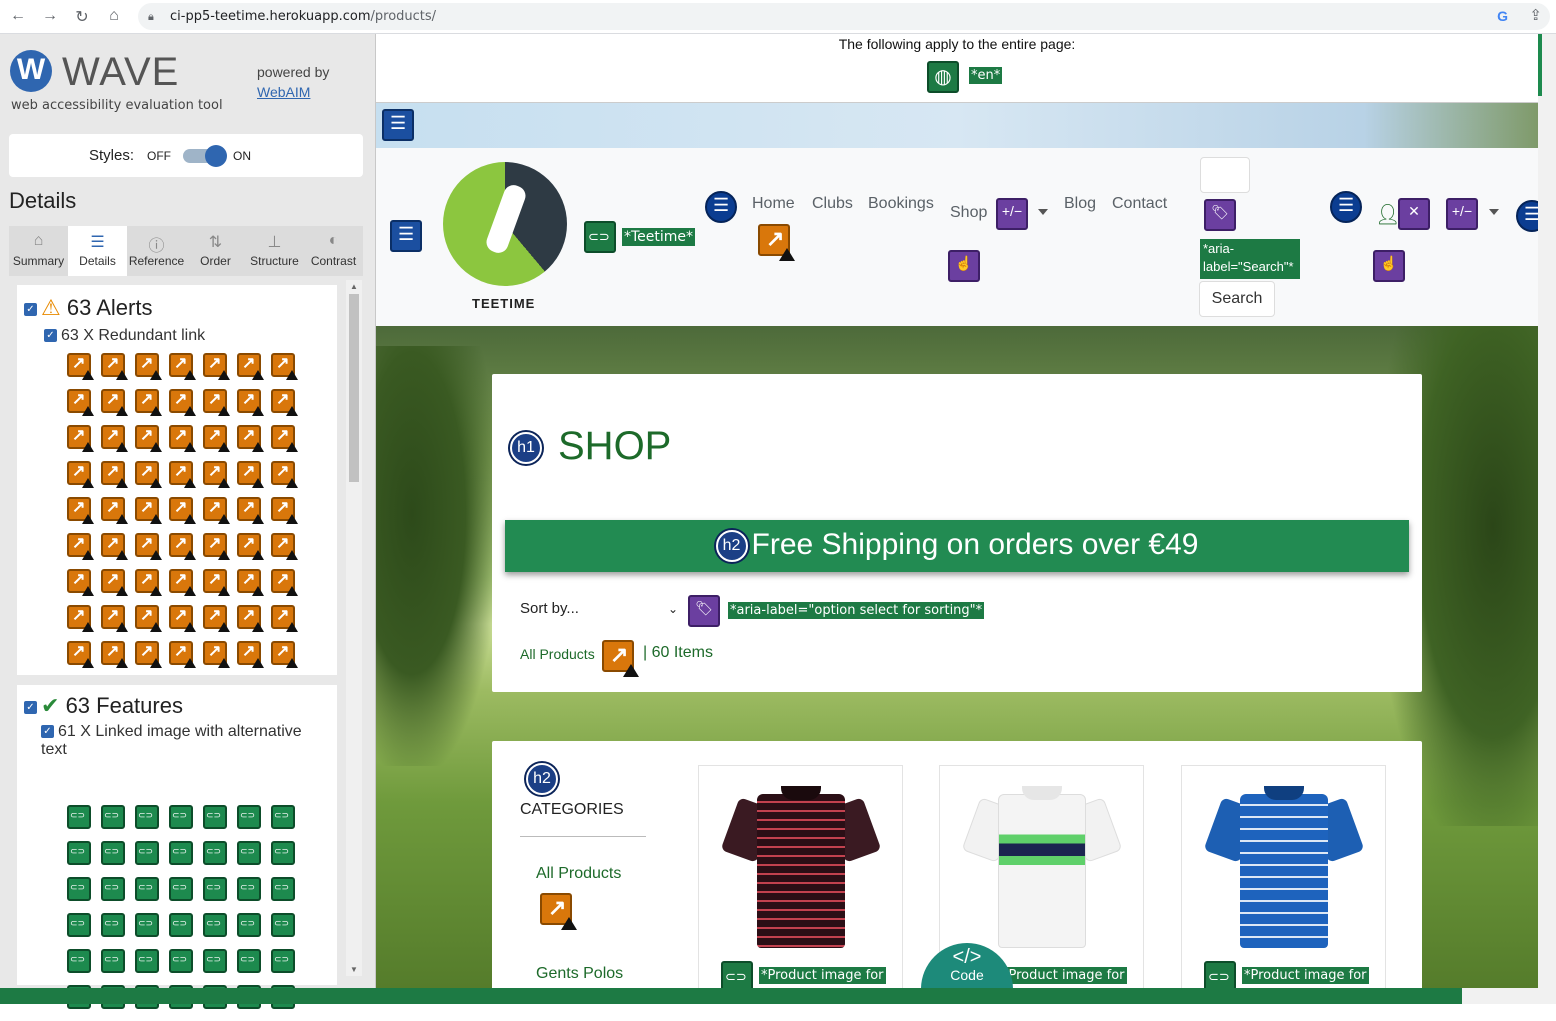  What do you see at coordinates (832, 204) in the screenshot?
I see `nav-clubs: Clubs` at bounding box center [832, 204].